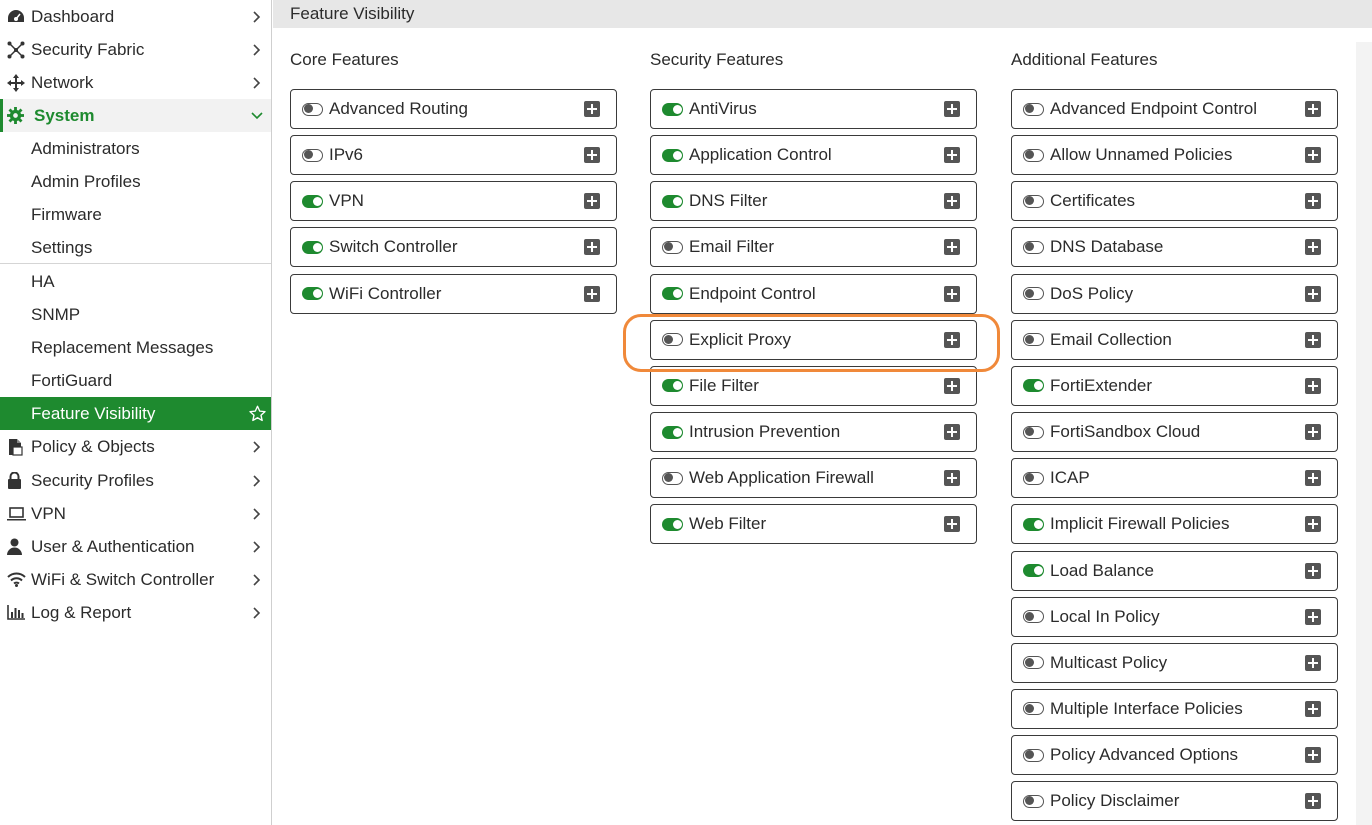 The width and height of the screenshot is (1372, 825). I want to click on feature-row-multiple-interface-policies: Multiple Interface Policies, so click(1174, 708).